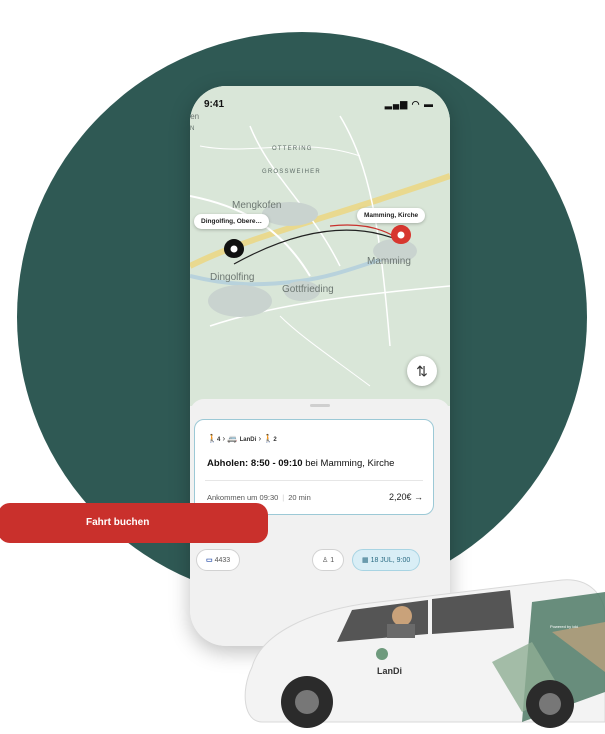 This screenshot has height=734, width=605. I want to click on bus-icon: 🚐, so click(232, 438).